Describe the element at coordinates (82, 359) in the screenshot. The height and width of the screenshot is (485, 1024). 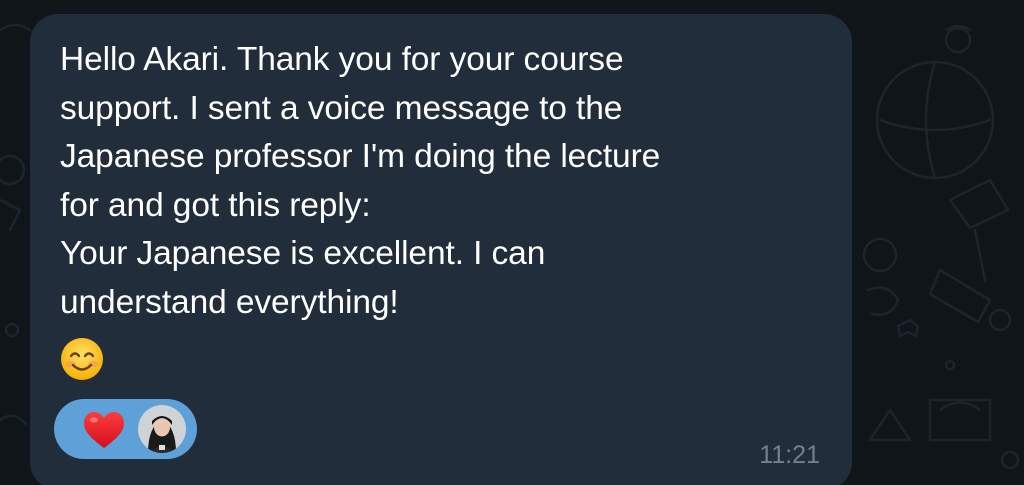
I see `smiling-face-emoji-icon` at that location.